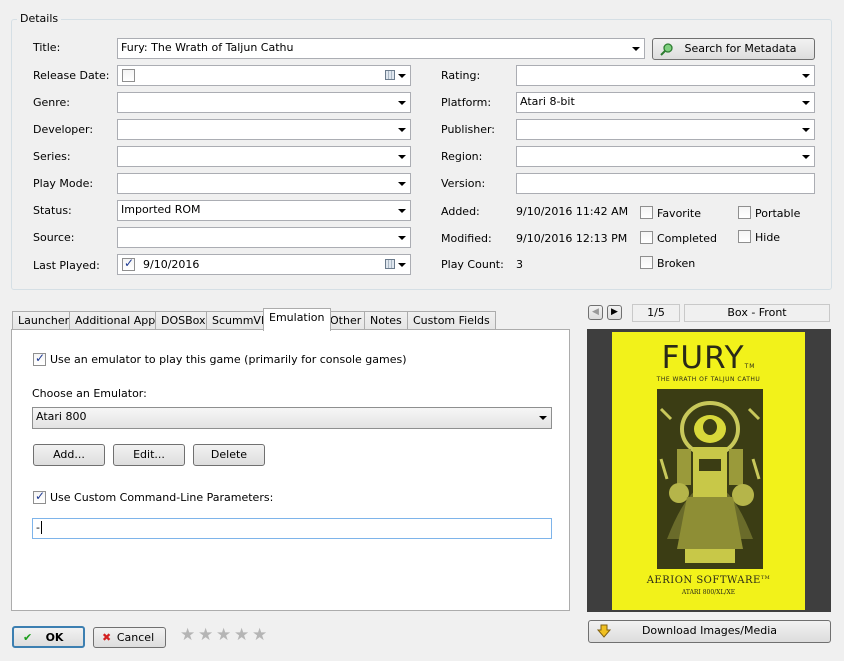  I want to click on emulator-select: Atari 800, so click(292, 418).